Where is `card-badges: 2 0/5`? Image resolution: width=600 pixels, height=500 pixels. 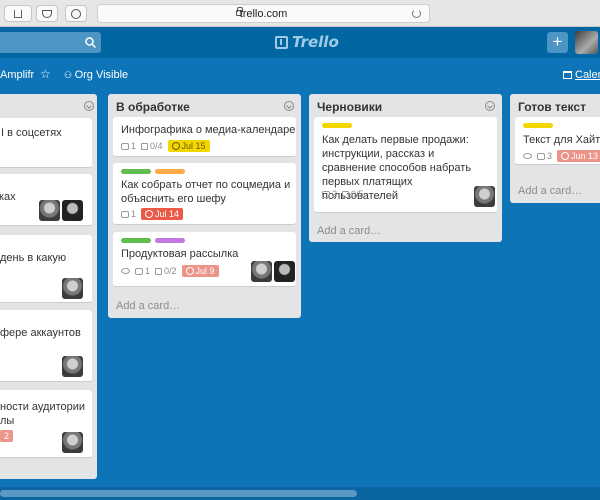
card-badges: 2 0/5 is located at coordinates (343, 194).